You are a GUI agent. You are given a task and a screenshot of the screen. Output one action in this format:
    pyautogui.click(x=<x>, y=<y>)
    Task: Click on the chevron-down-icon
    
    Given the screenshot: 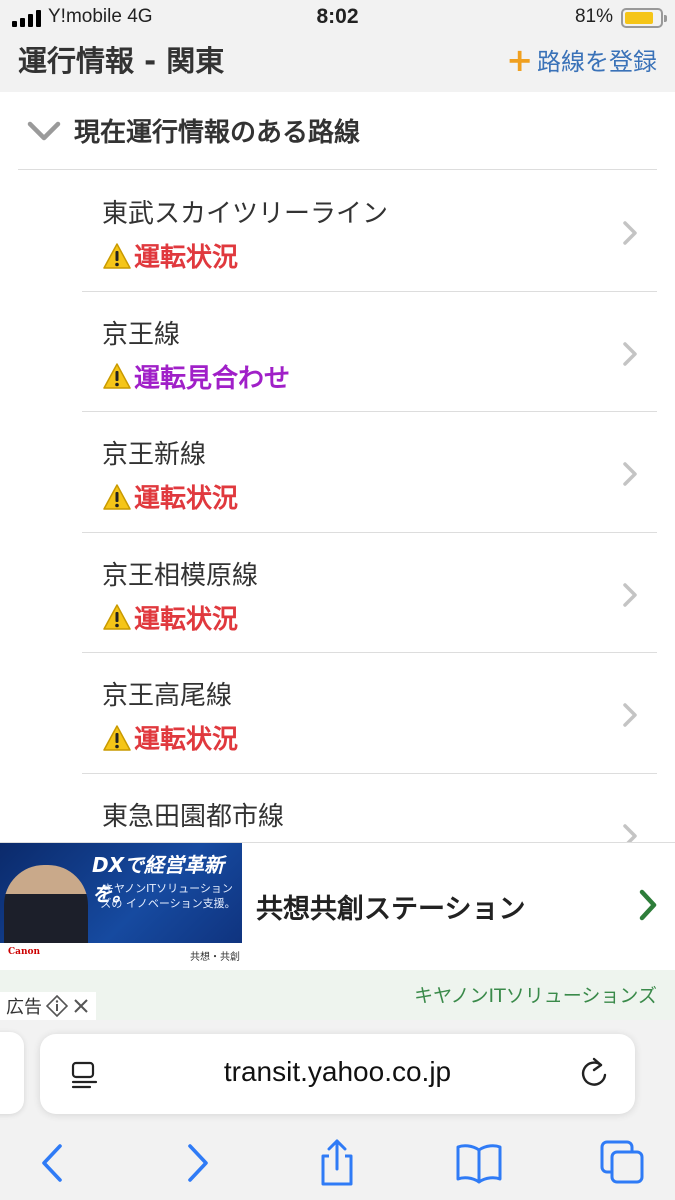 What is the action you would take?
    pyautogui.click(x=44, y=130)
    